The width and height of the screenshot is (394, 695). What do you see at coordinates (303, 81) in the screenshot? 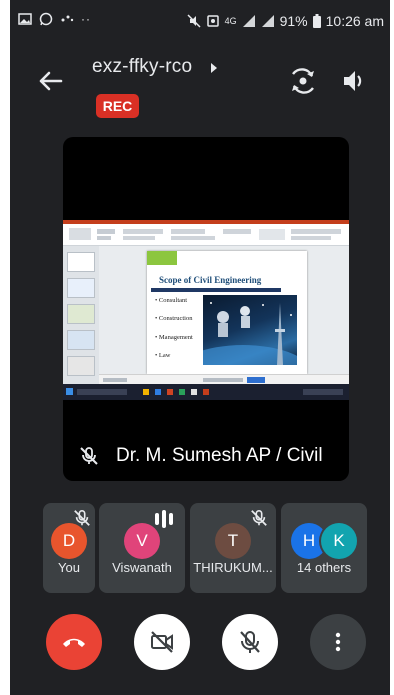
I see `switch-camera-icon` at bounding box center [303, 81].